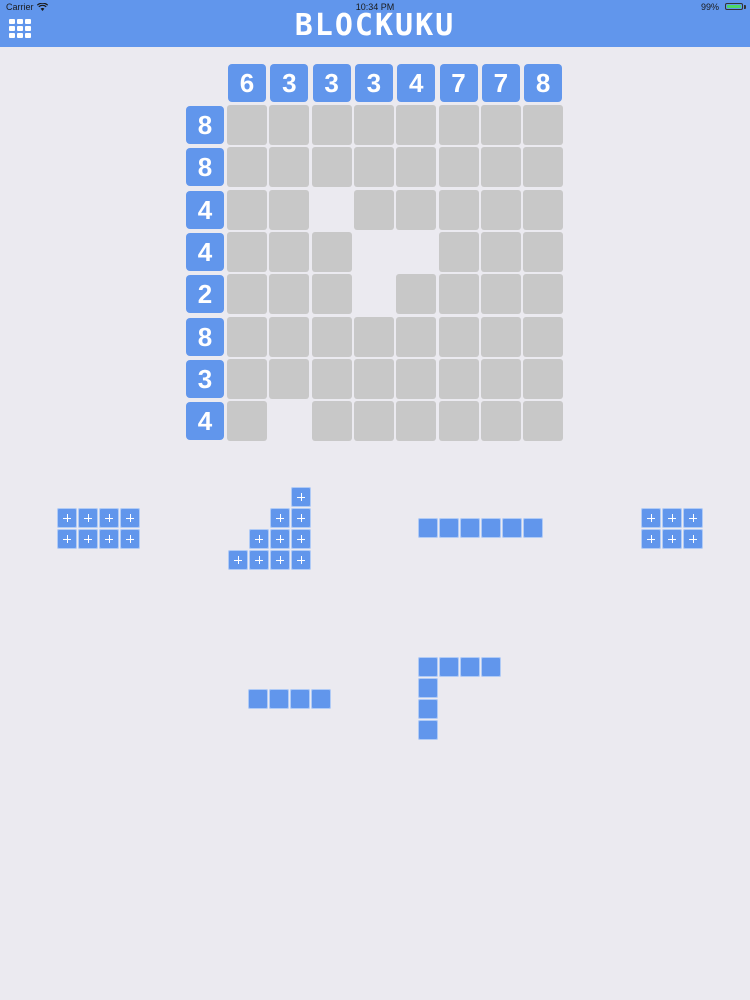  I want to click on column-clue-4: 3, so click(373, 83).